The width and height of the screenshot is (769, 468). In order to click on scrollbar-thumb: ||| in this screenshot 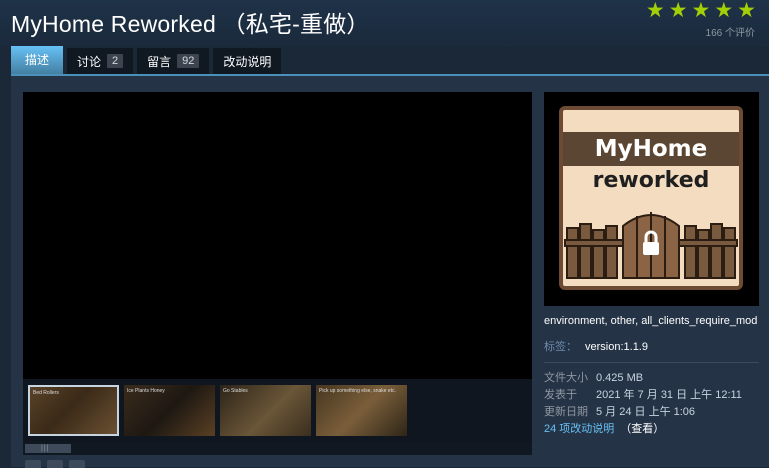, I will do `click(48, 448)`.